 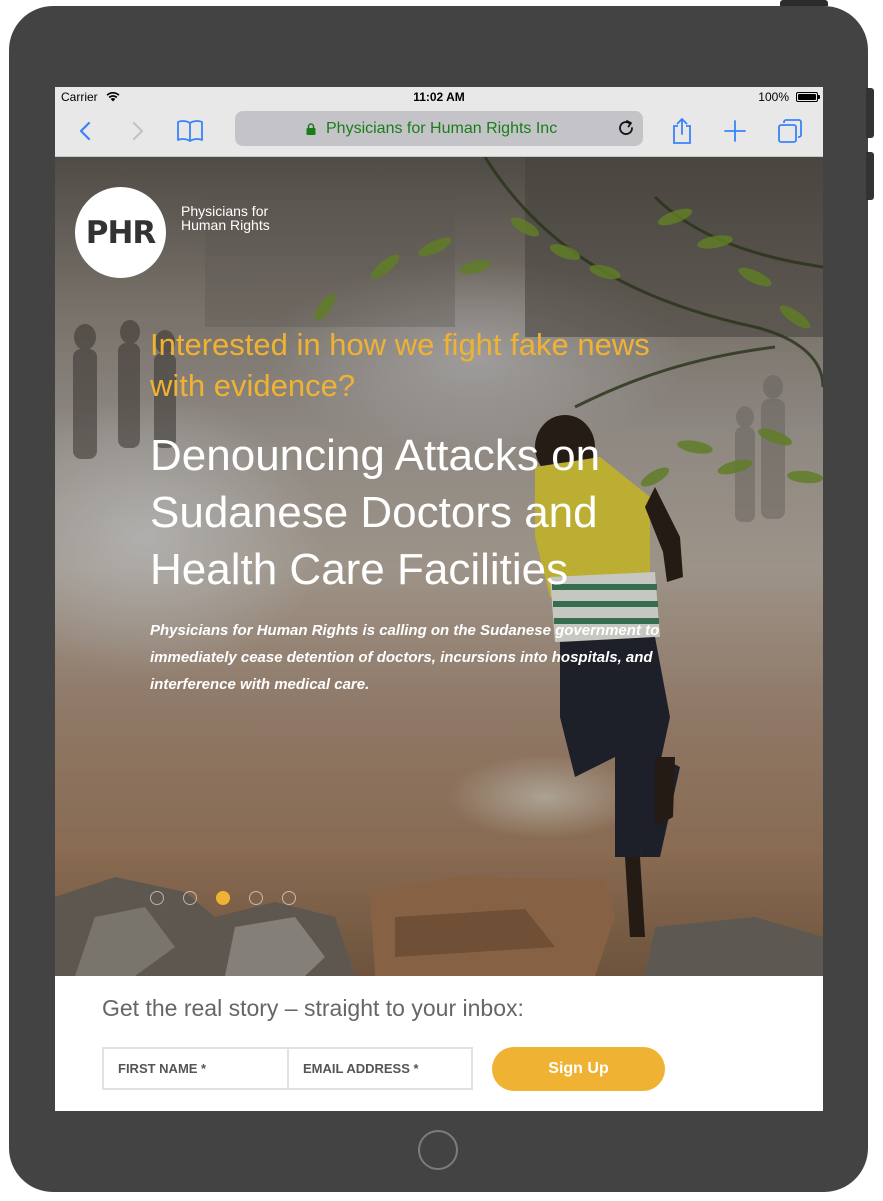 I want to click on battery-icon, so click(x=808, y=97).